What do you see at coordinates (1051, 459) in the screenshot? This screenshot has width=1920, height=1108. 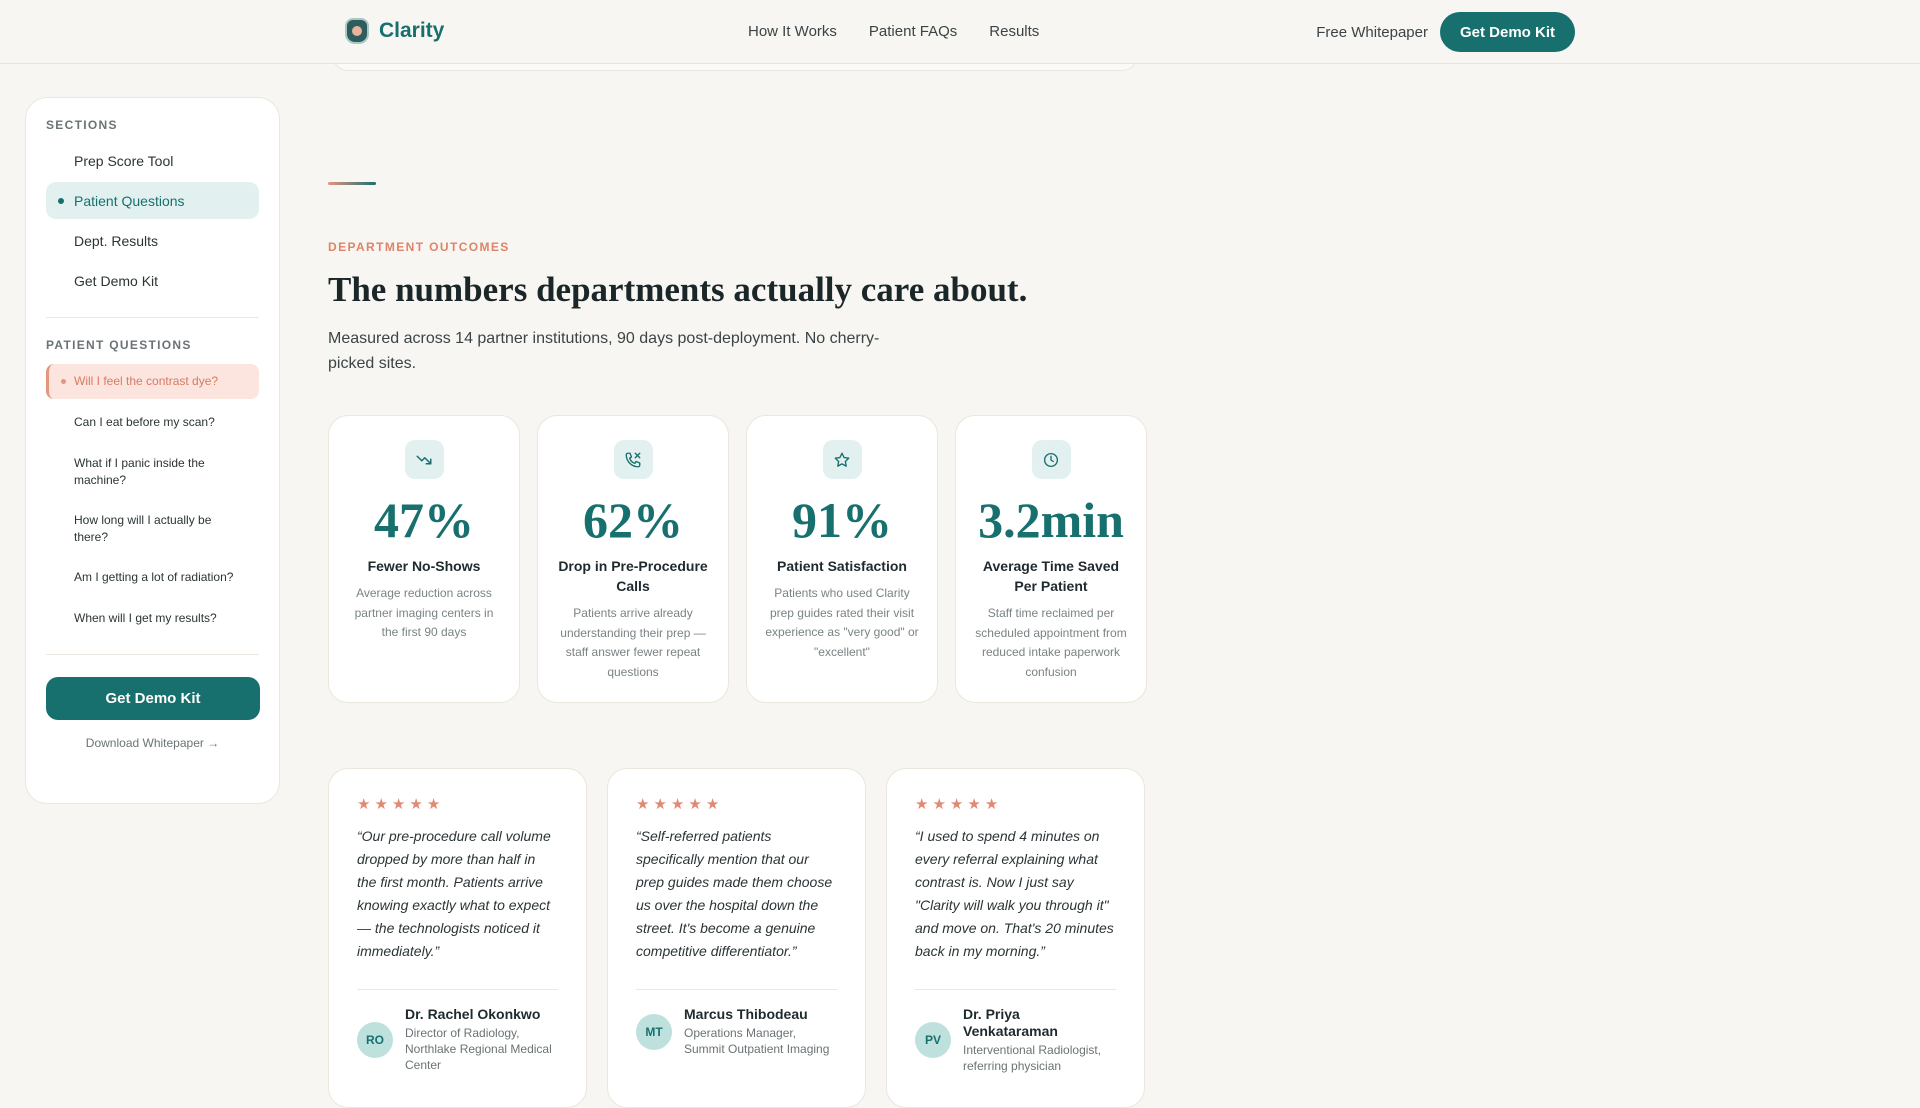 I see `clock-icon` at bounding box center [1051, 459].